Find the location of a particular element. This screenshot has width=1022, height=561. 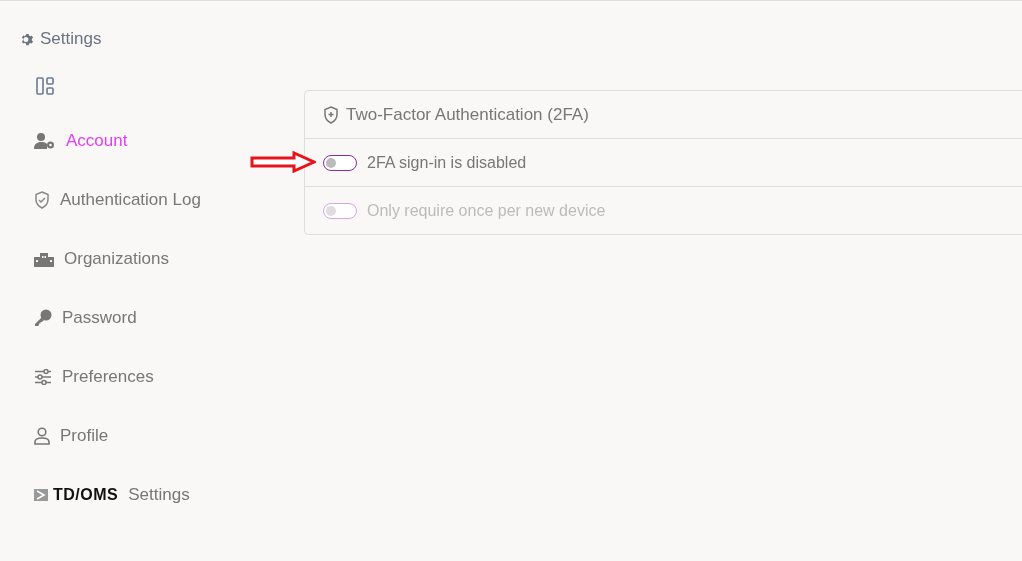

item-label: Password is located at coordinates (99, 317).